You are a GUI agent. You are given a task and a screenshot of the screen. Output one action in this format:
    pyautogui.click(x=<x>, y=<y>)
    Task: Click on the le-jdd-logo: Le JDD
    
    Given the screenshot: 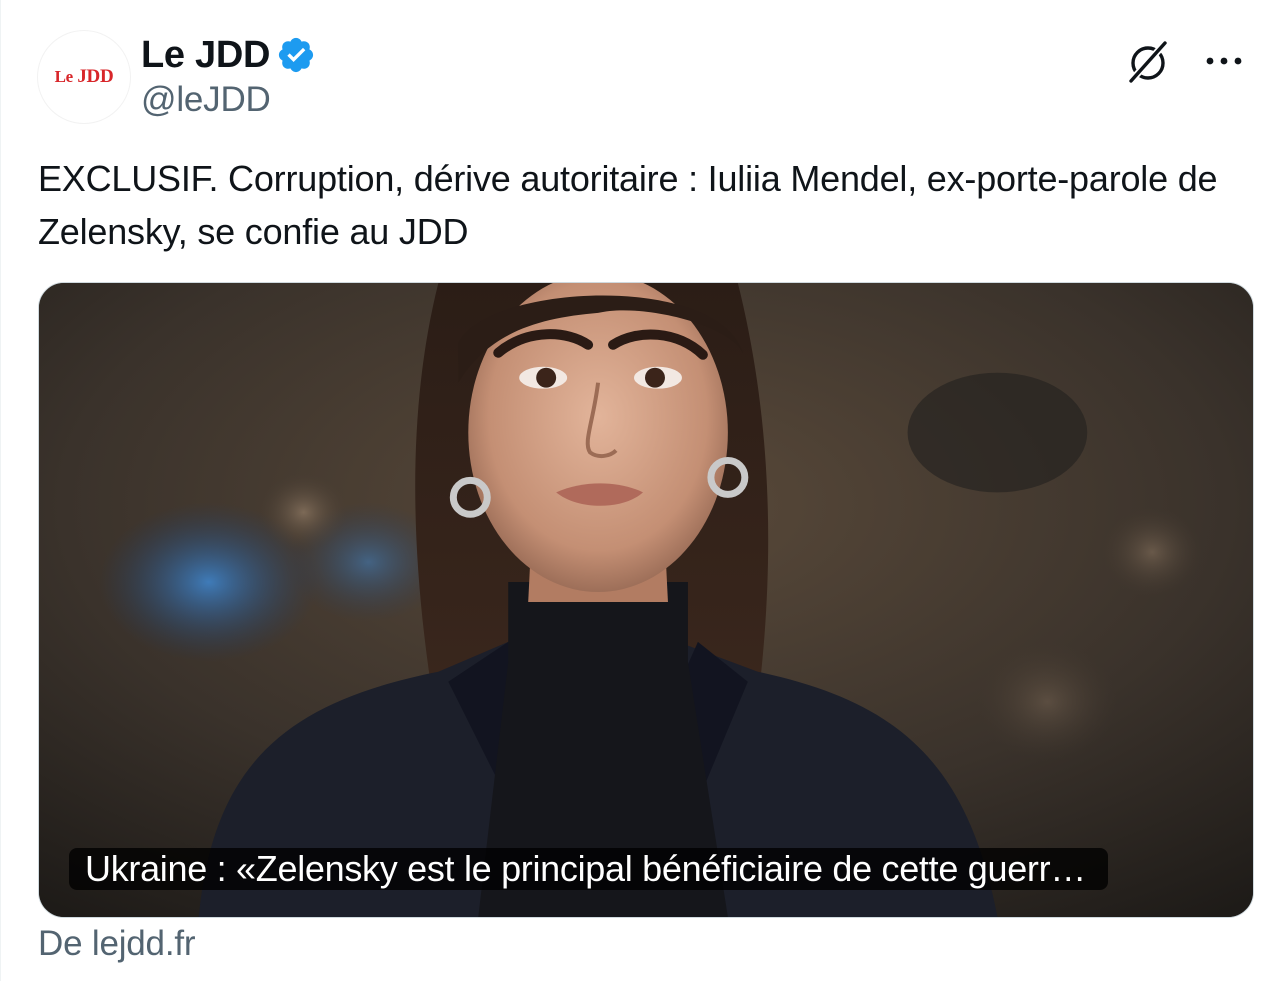 What is the action you would take?
    pyautogui.click(x=84, y=76)
    